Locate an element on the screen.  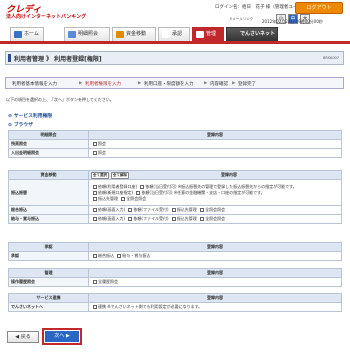
table-row: 残高照会 照会 is located at coordinates (175, 144).